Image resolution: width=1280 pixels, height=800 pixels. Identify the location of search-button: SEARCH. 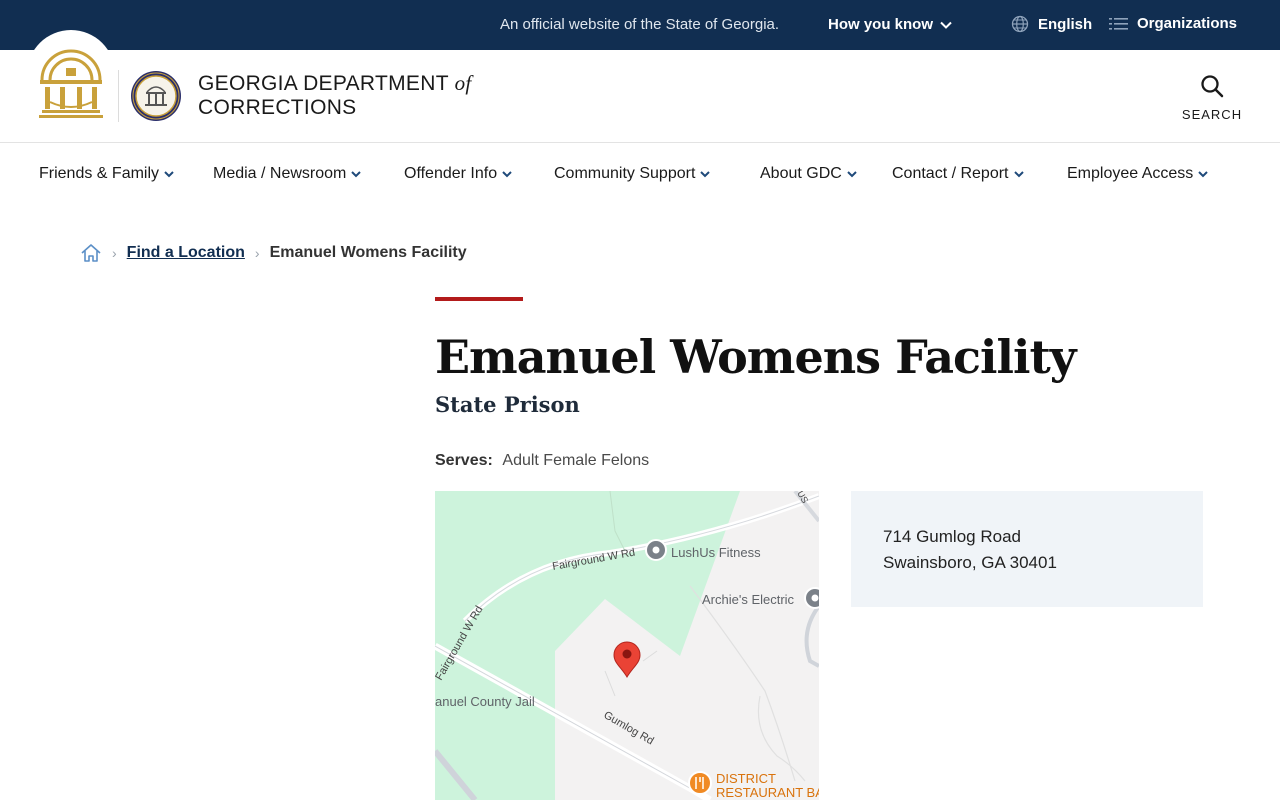
(1212, 98).